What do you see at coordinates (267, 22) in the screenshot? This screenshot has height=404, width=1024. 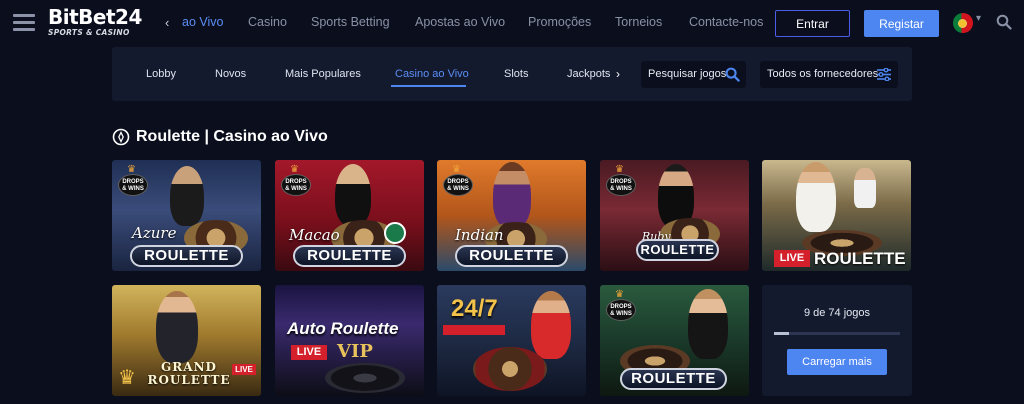 I see `nav-link-casino: Casino` at bounding box center [267, 22].